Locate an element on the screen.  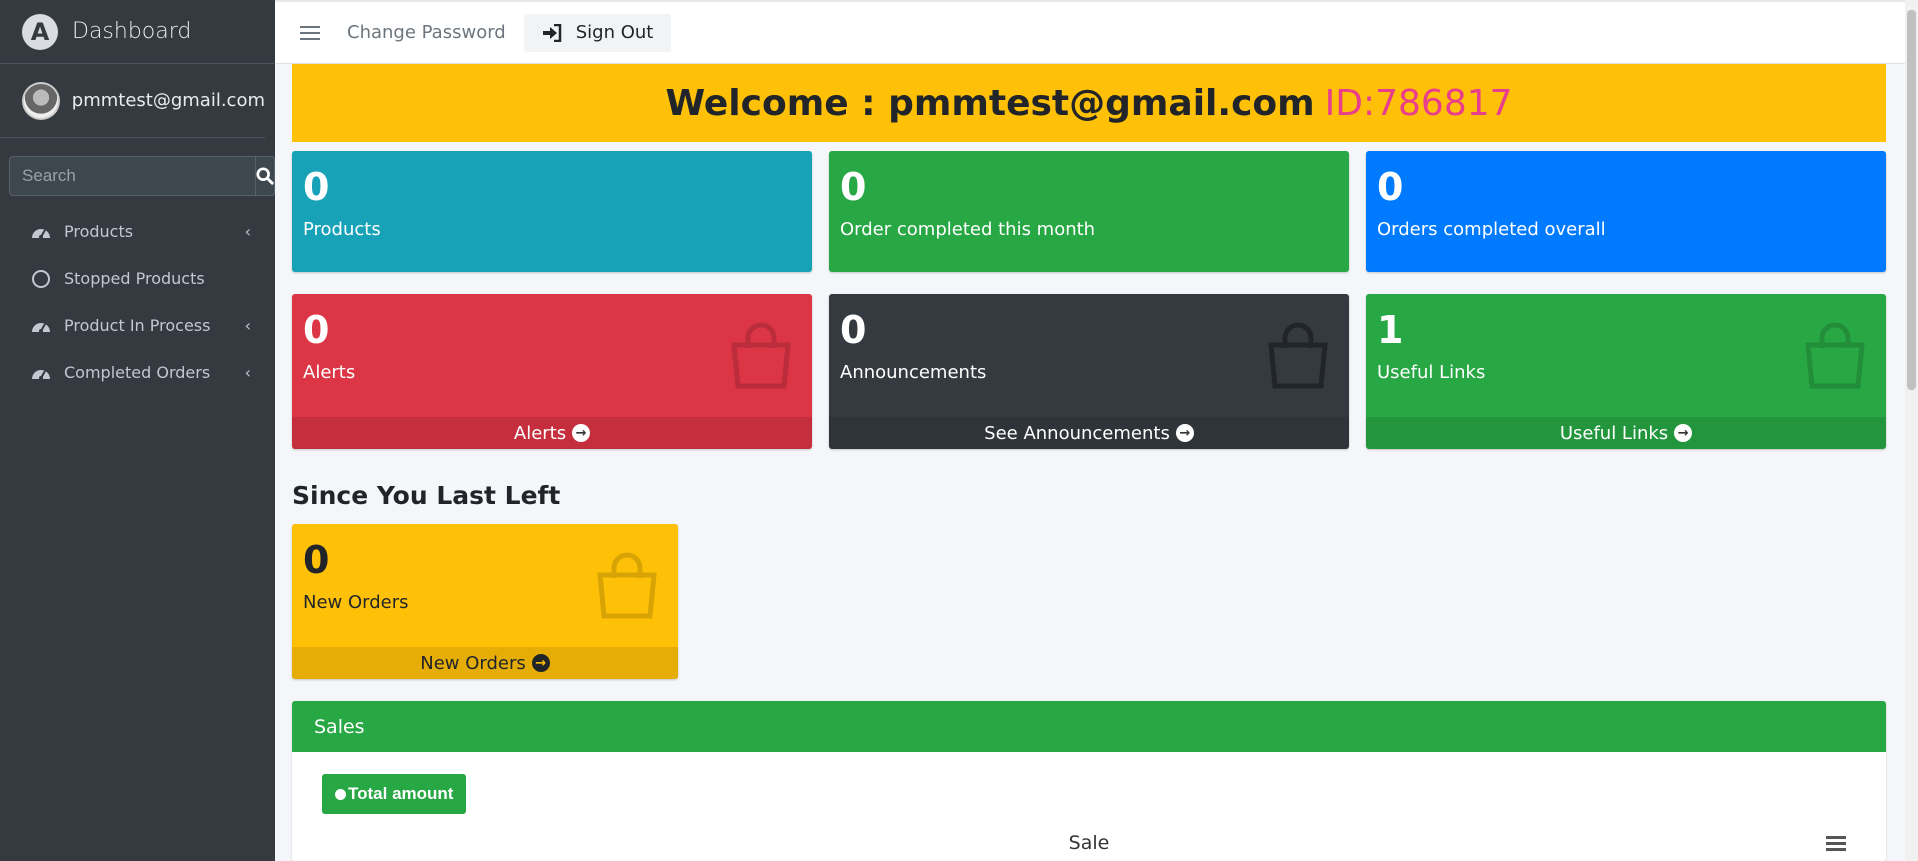
change-password-link: Change Password is located at coordinates (426, 32).